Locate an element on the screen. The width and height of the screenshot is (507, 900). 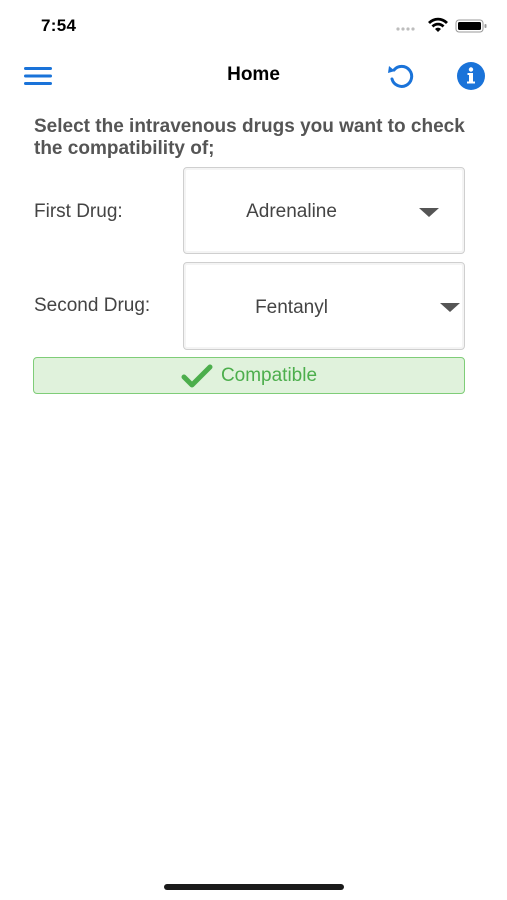
compatibility-result: Compatible is located at coordinates (249, 375).